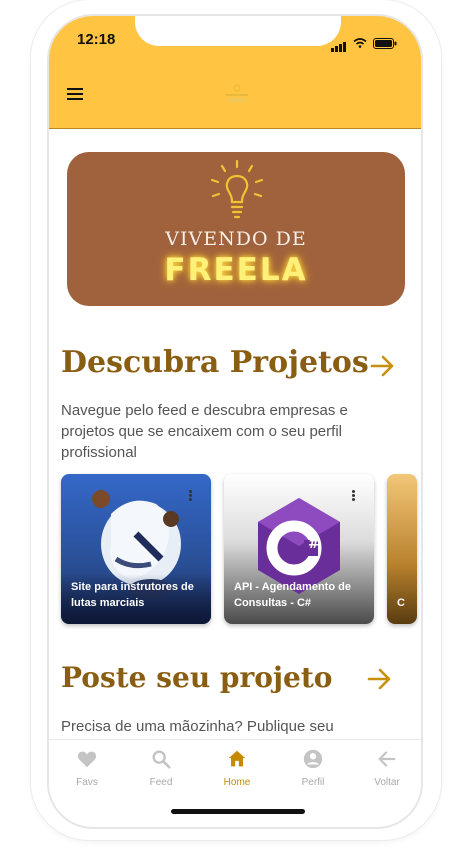 The image size is (474, 858). What do you see at coordinates (87, 759) in the screenshot?
I see `heart-icon` at bounding box center [87, 759].